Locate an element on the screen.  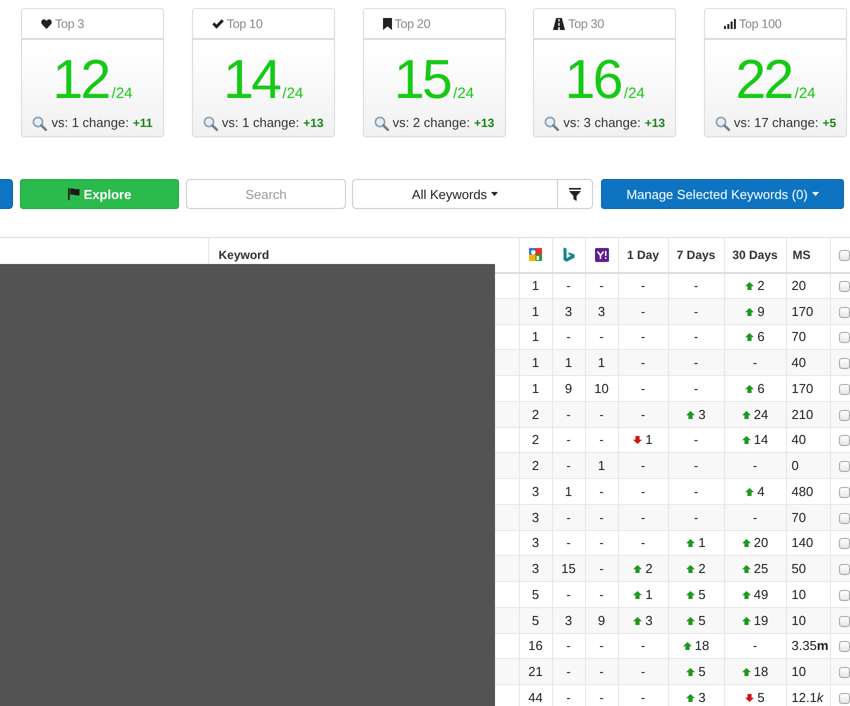
rank-count: 12 is located at coordinates (80, 79).